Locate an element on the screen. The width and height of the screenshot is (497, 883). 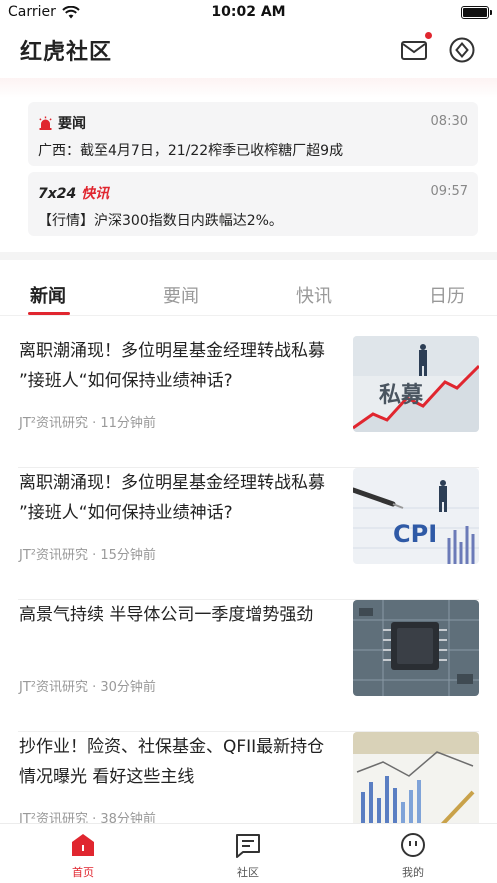
thumb-text: CPI is located at coordinates (415, 534).